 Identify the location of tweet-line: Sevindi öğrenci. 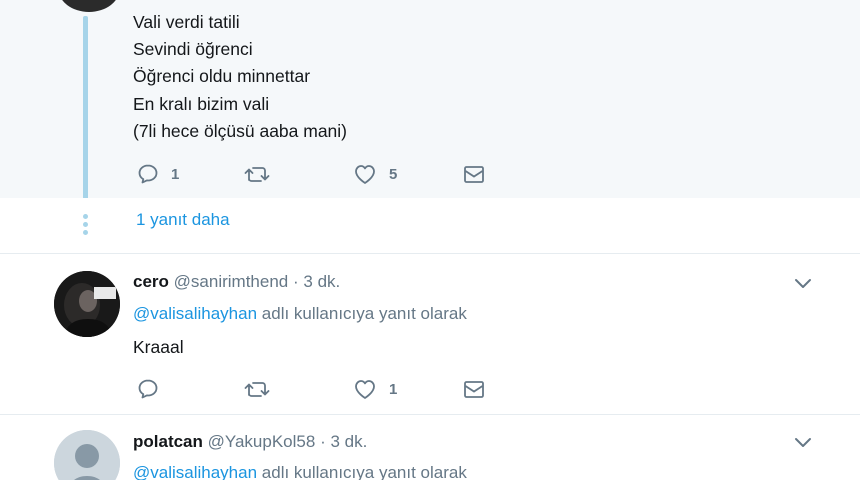
(193, 49).